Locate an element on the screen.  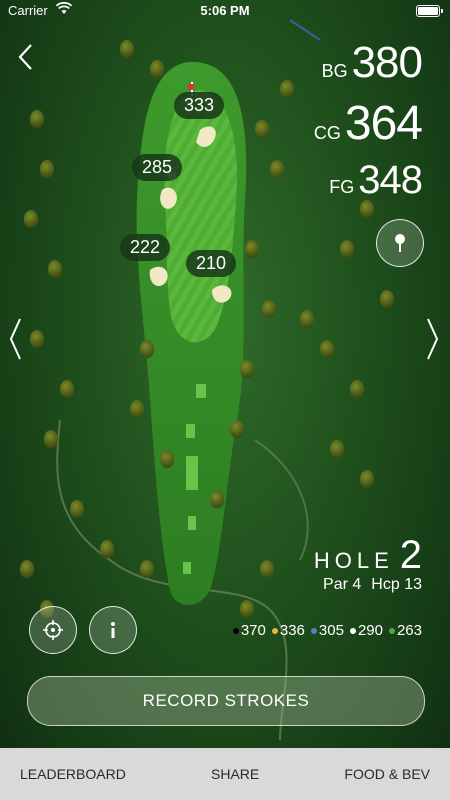
tee-green: 263 is located at coordinates (405, 630).